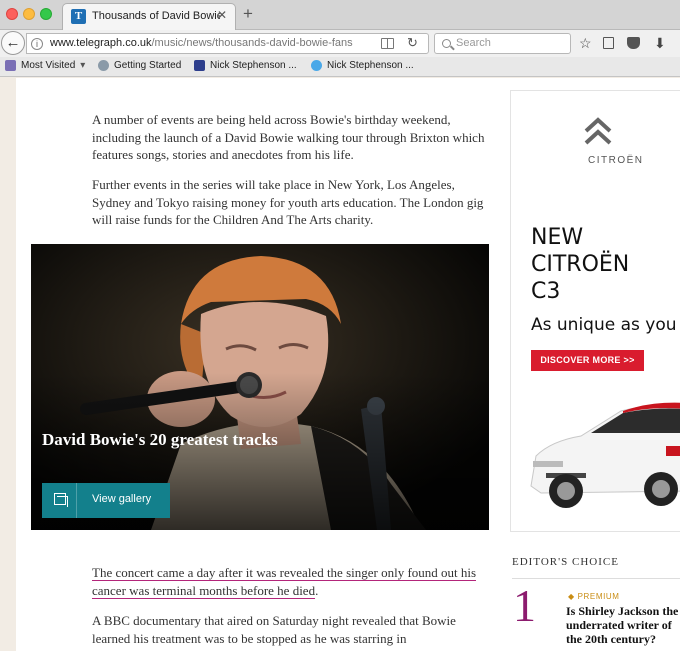 The height and width of the screenshot is (651, 680). I want to click on active-tab: T Thousands of David Bowie fans ✕, so click(149, 16).